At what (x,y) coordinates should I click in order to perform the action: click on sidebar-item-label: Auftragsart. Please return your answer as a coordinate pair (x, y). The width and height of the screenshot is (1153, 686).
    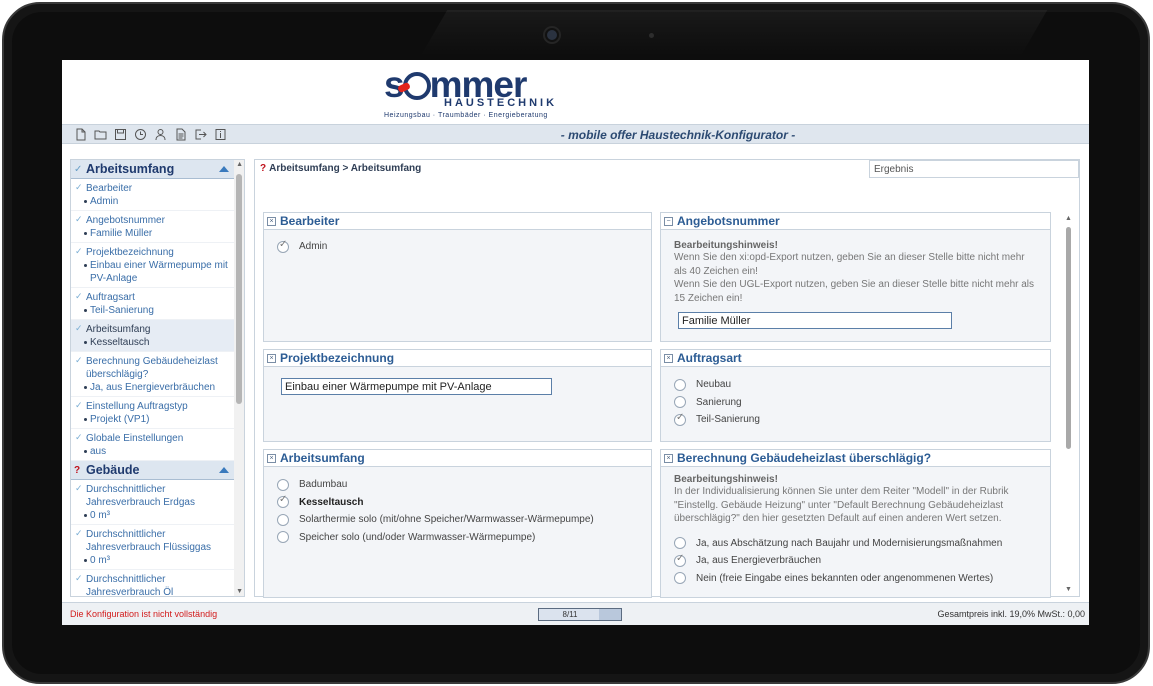
    Looking at the image, I should click on (110, 297).